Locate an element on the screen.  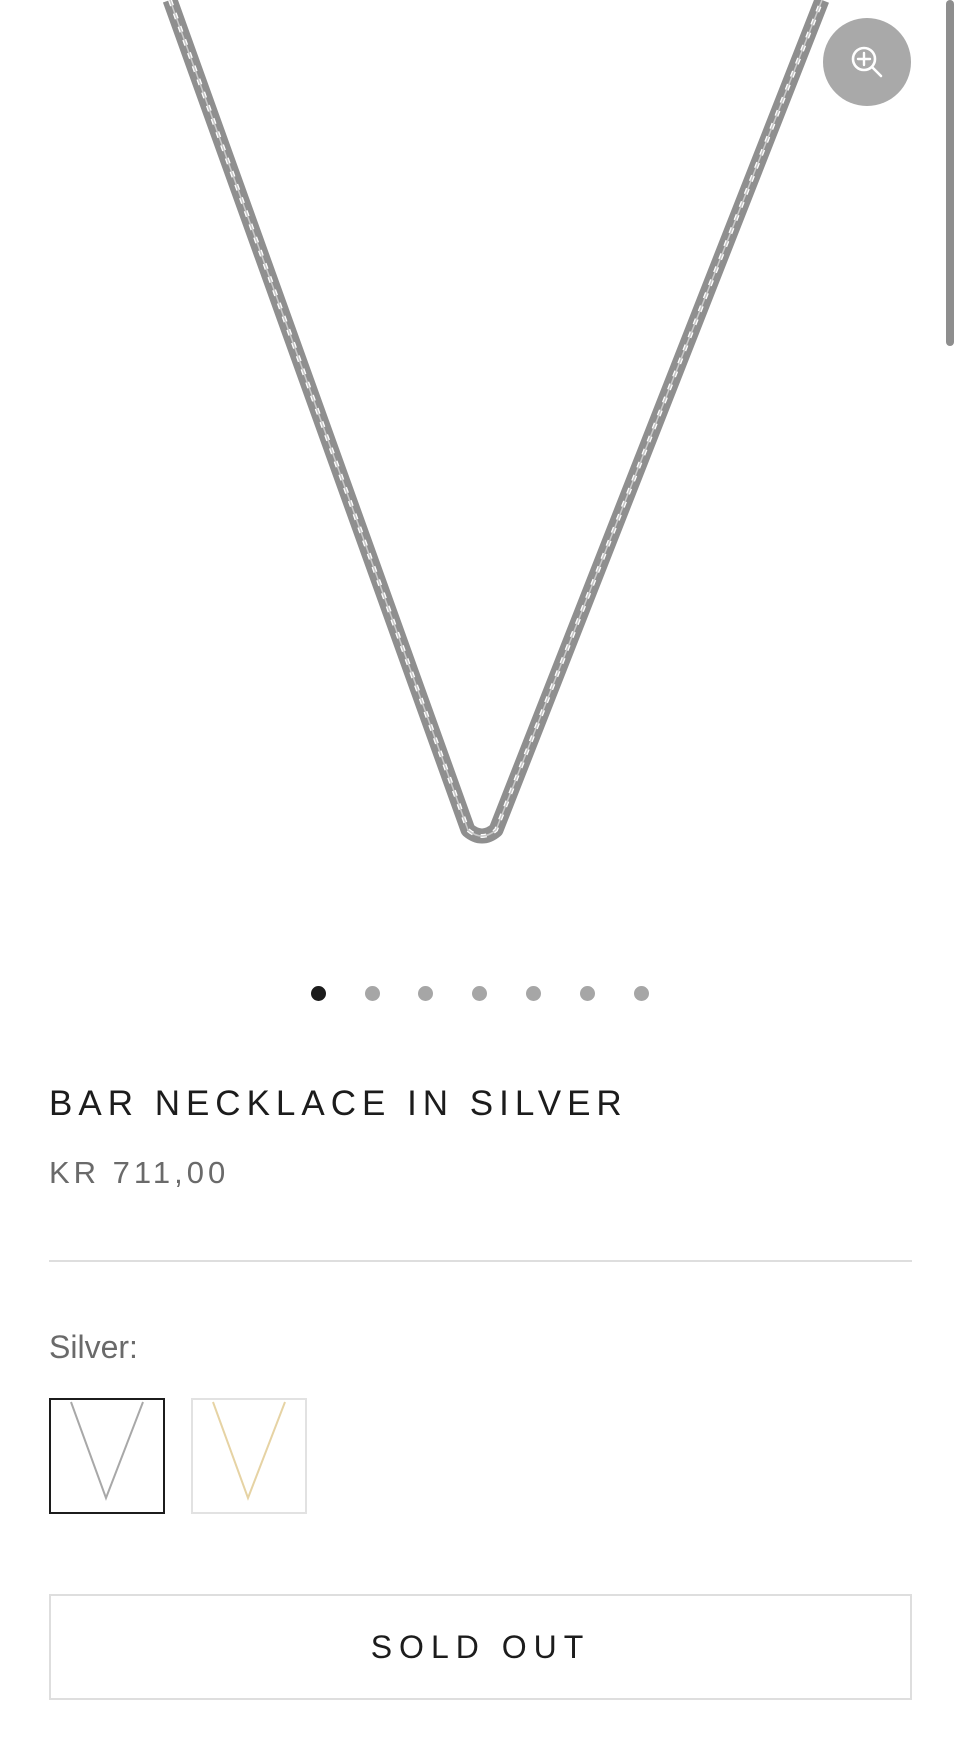
zoom-button is located at coordinates (867, 62).